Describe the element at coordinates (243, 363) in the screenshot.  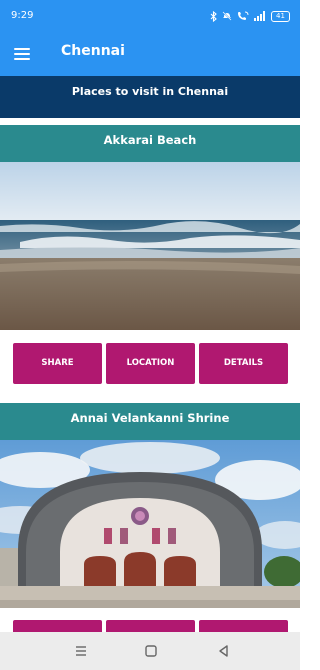
I see `details-button-akkarai-beach: DETAILS` at that location.